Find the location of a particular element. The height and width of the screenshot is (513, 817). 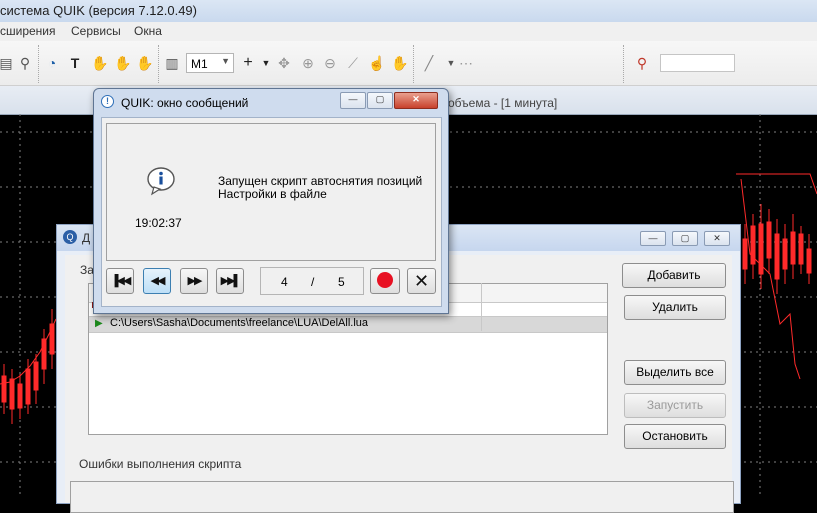

first-icon: ▐◀◀ is located at coordinates (120, 281).